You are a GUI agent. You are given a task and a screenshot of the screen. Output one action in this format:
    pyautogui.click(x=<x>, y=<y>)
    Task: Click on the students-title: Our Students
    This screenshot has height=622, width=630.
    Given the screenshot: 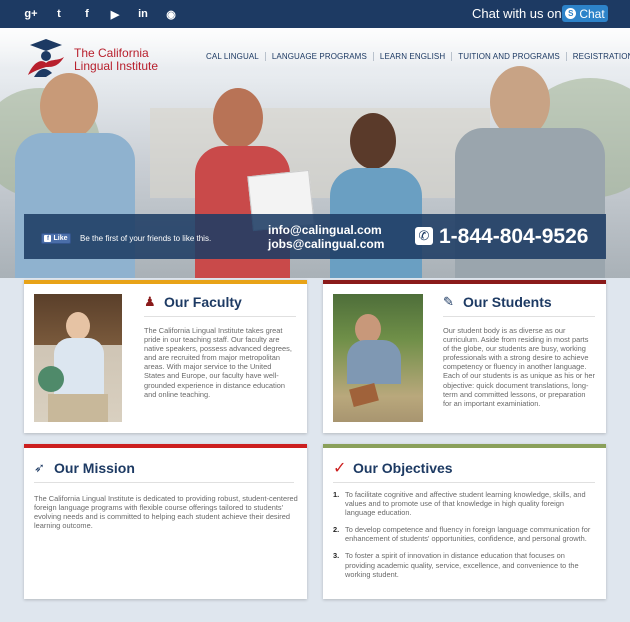 What is the action you would take?
    pyautogui.click(x=507, y=302)
    